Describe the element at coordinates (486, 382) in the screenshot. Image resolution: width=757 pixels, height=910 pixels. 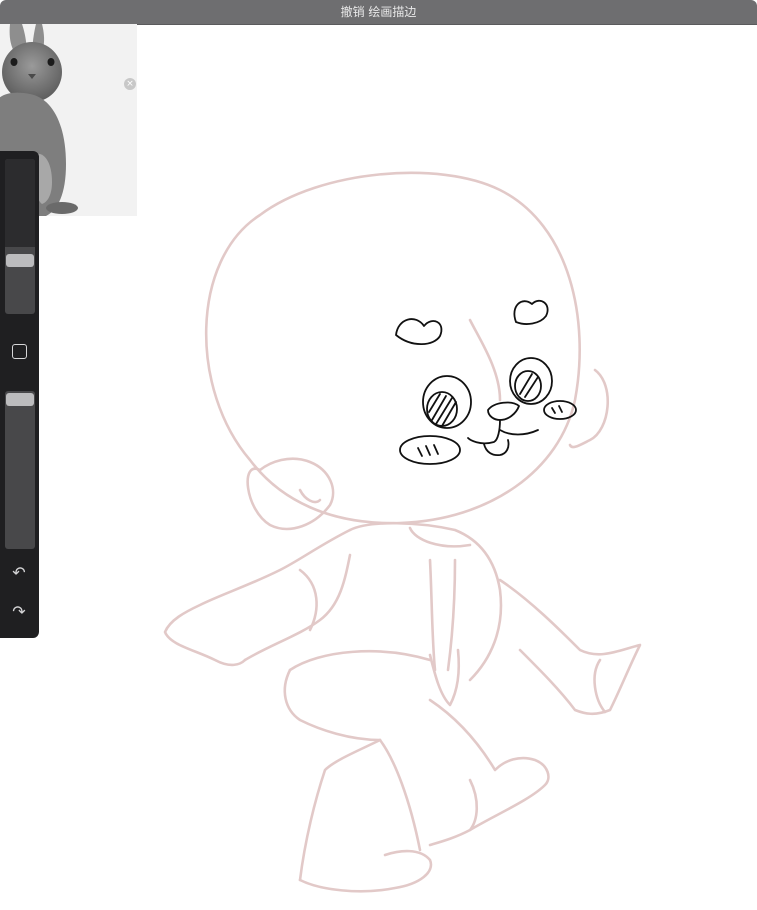
I see `ink-layer` at that location.